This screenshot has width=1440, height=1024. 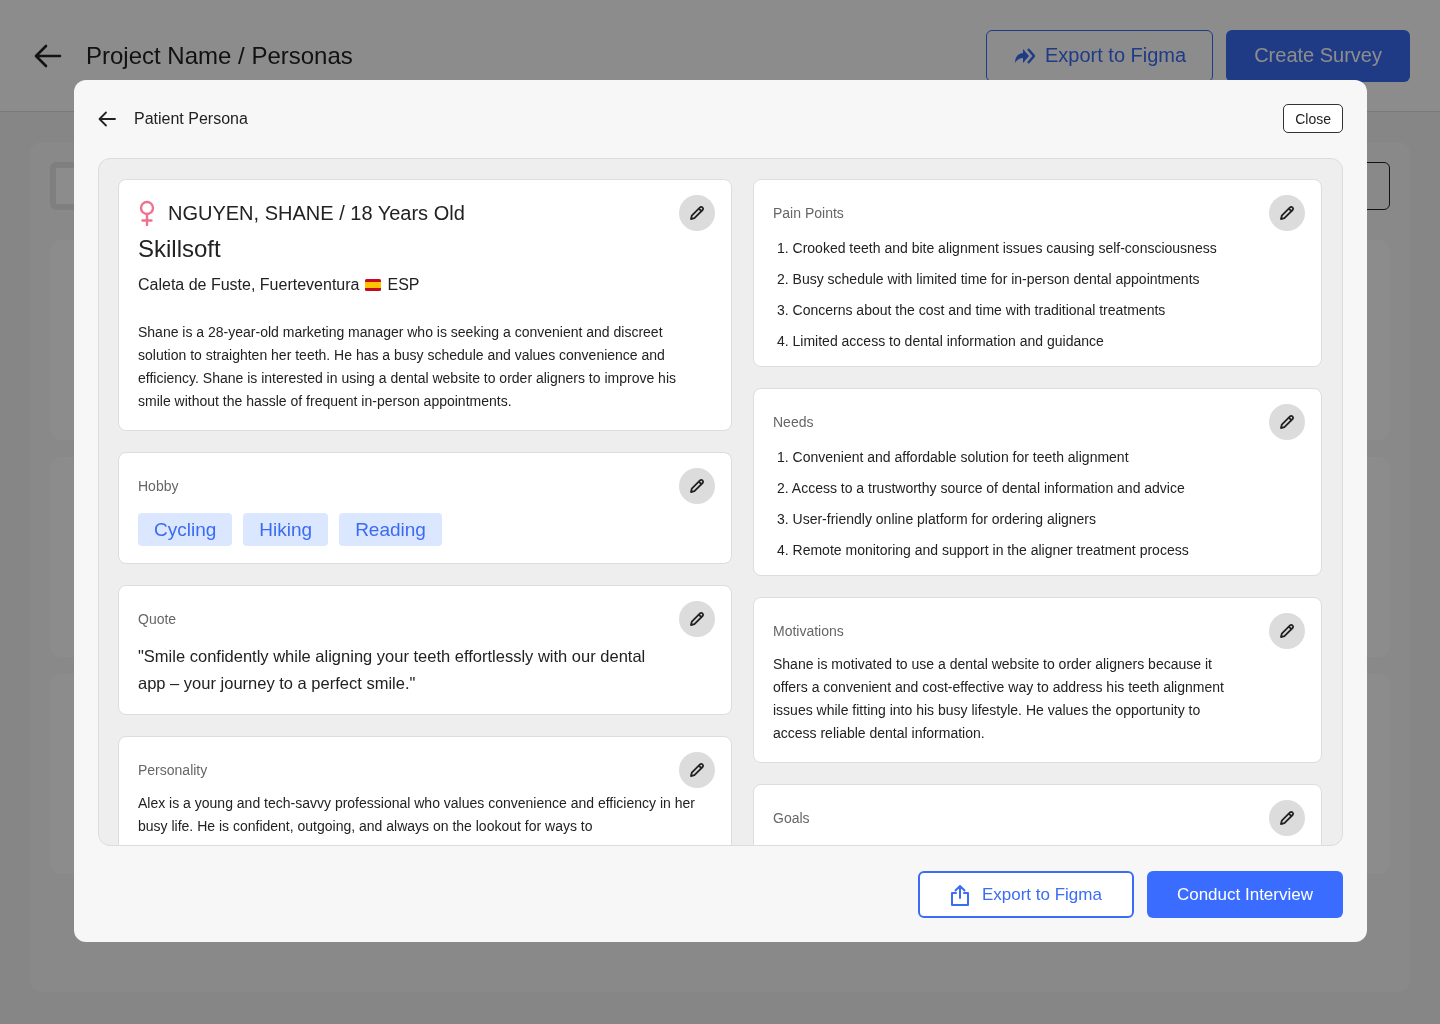 What do you see at coordinates (392, 670) in the screenshot?
I see `quote-text: "Smile confidently while aligning your teeth effortlessly with our dental app – your journey to a perfect smile."` at bounding box center [392, 670].